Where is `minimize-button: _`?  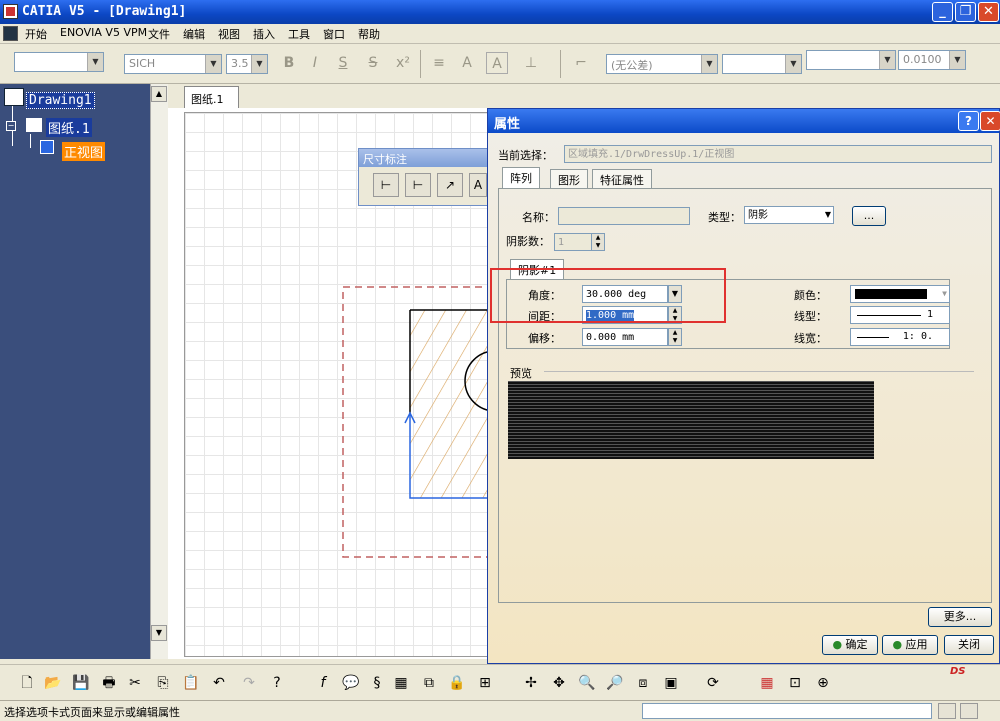
minimize-button: _ is located at coordinates (942, 12).